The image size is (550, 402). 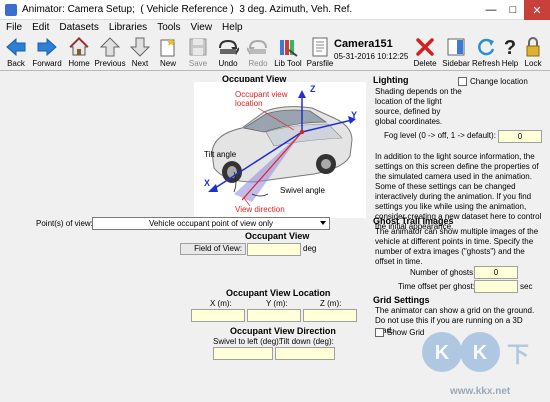 I want to click on parsfile-button: Parsfile, so click(x=320, y=53).